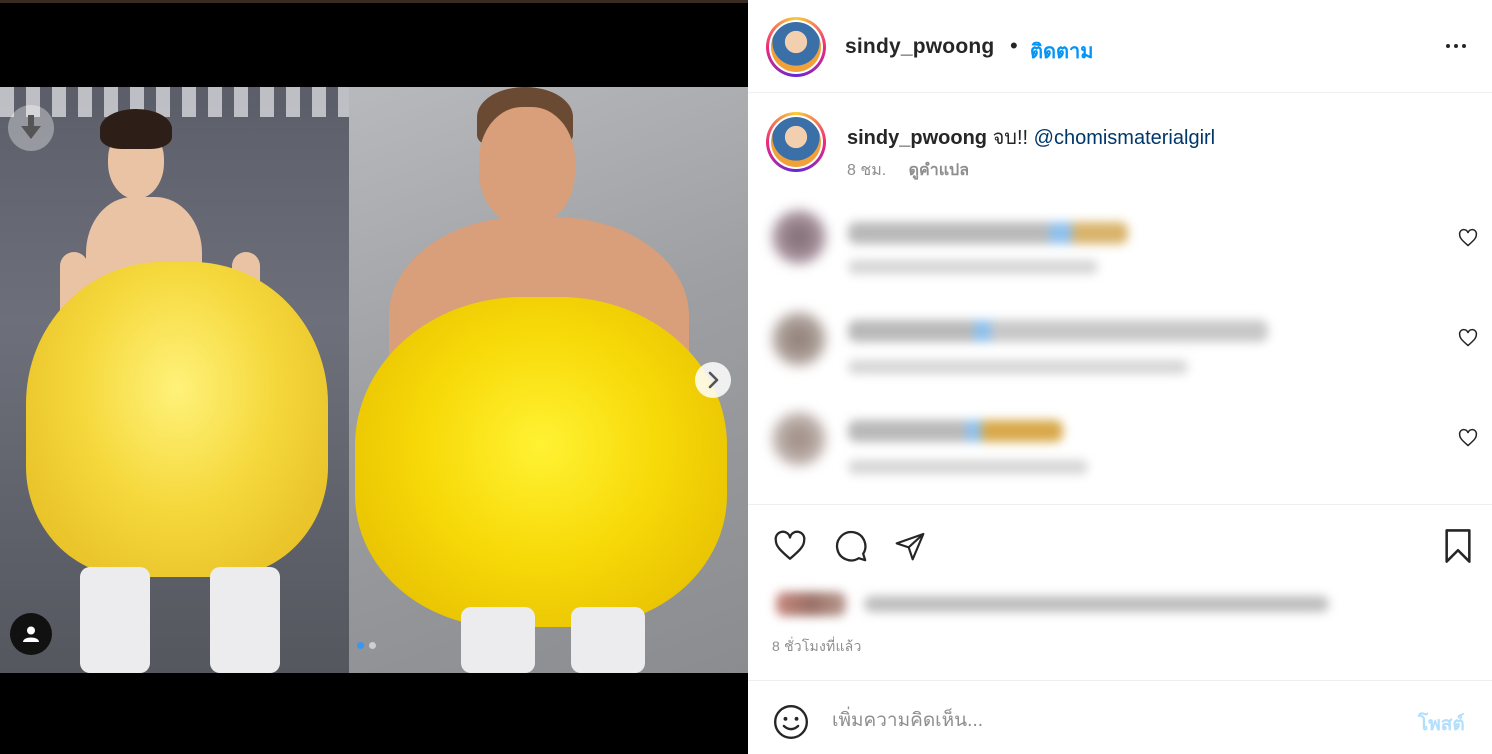 This screenshot has height=754, width=1492. I want to click on more-horizontal-icon, so click(1456, 46).